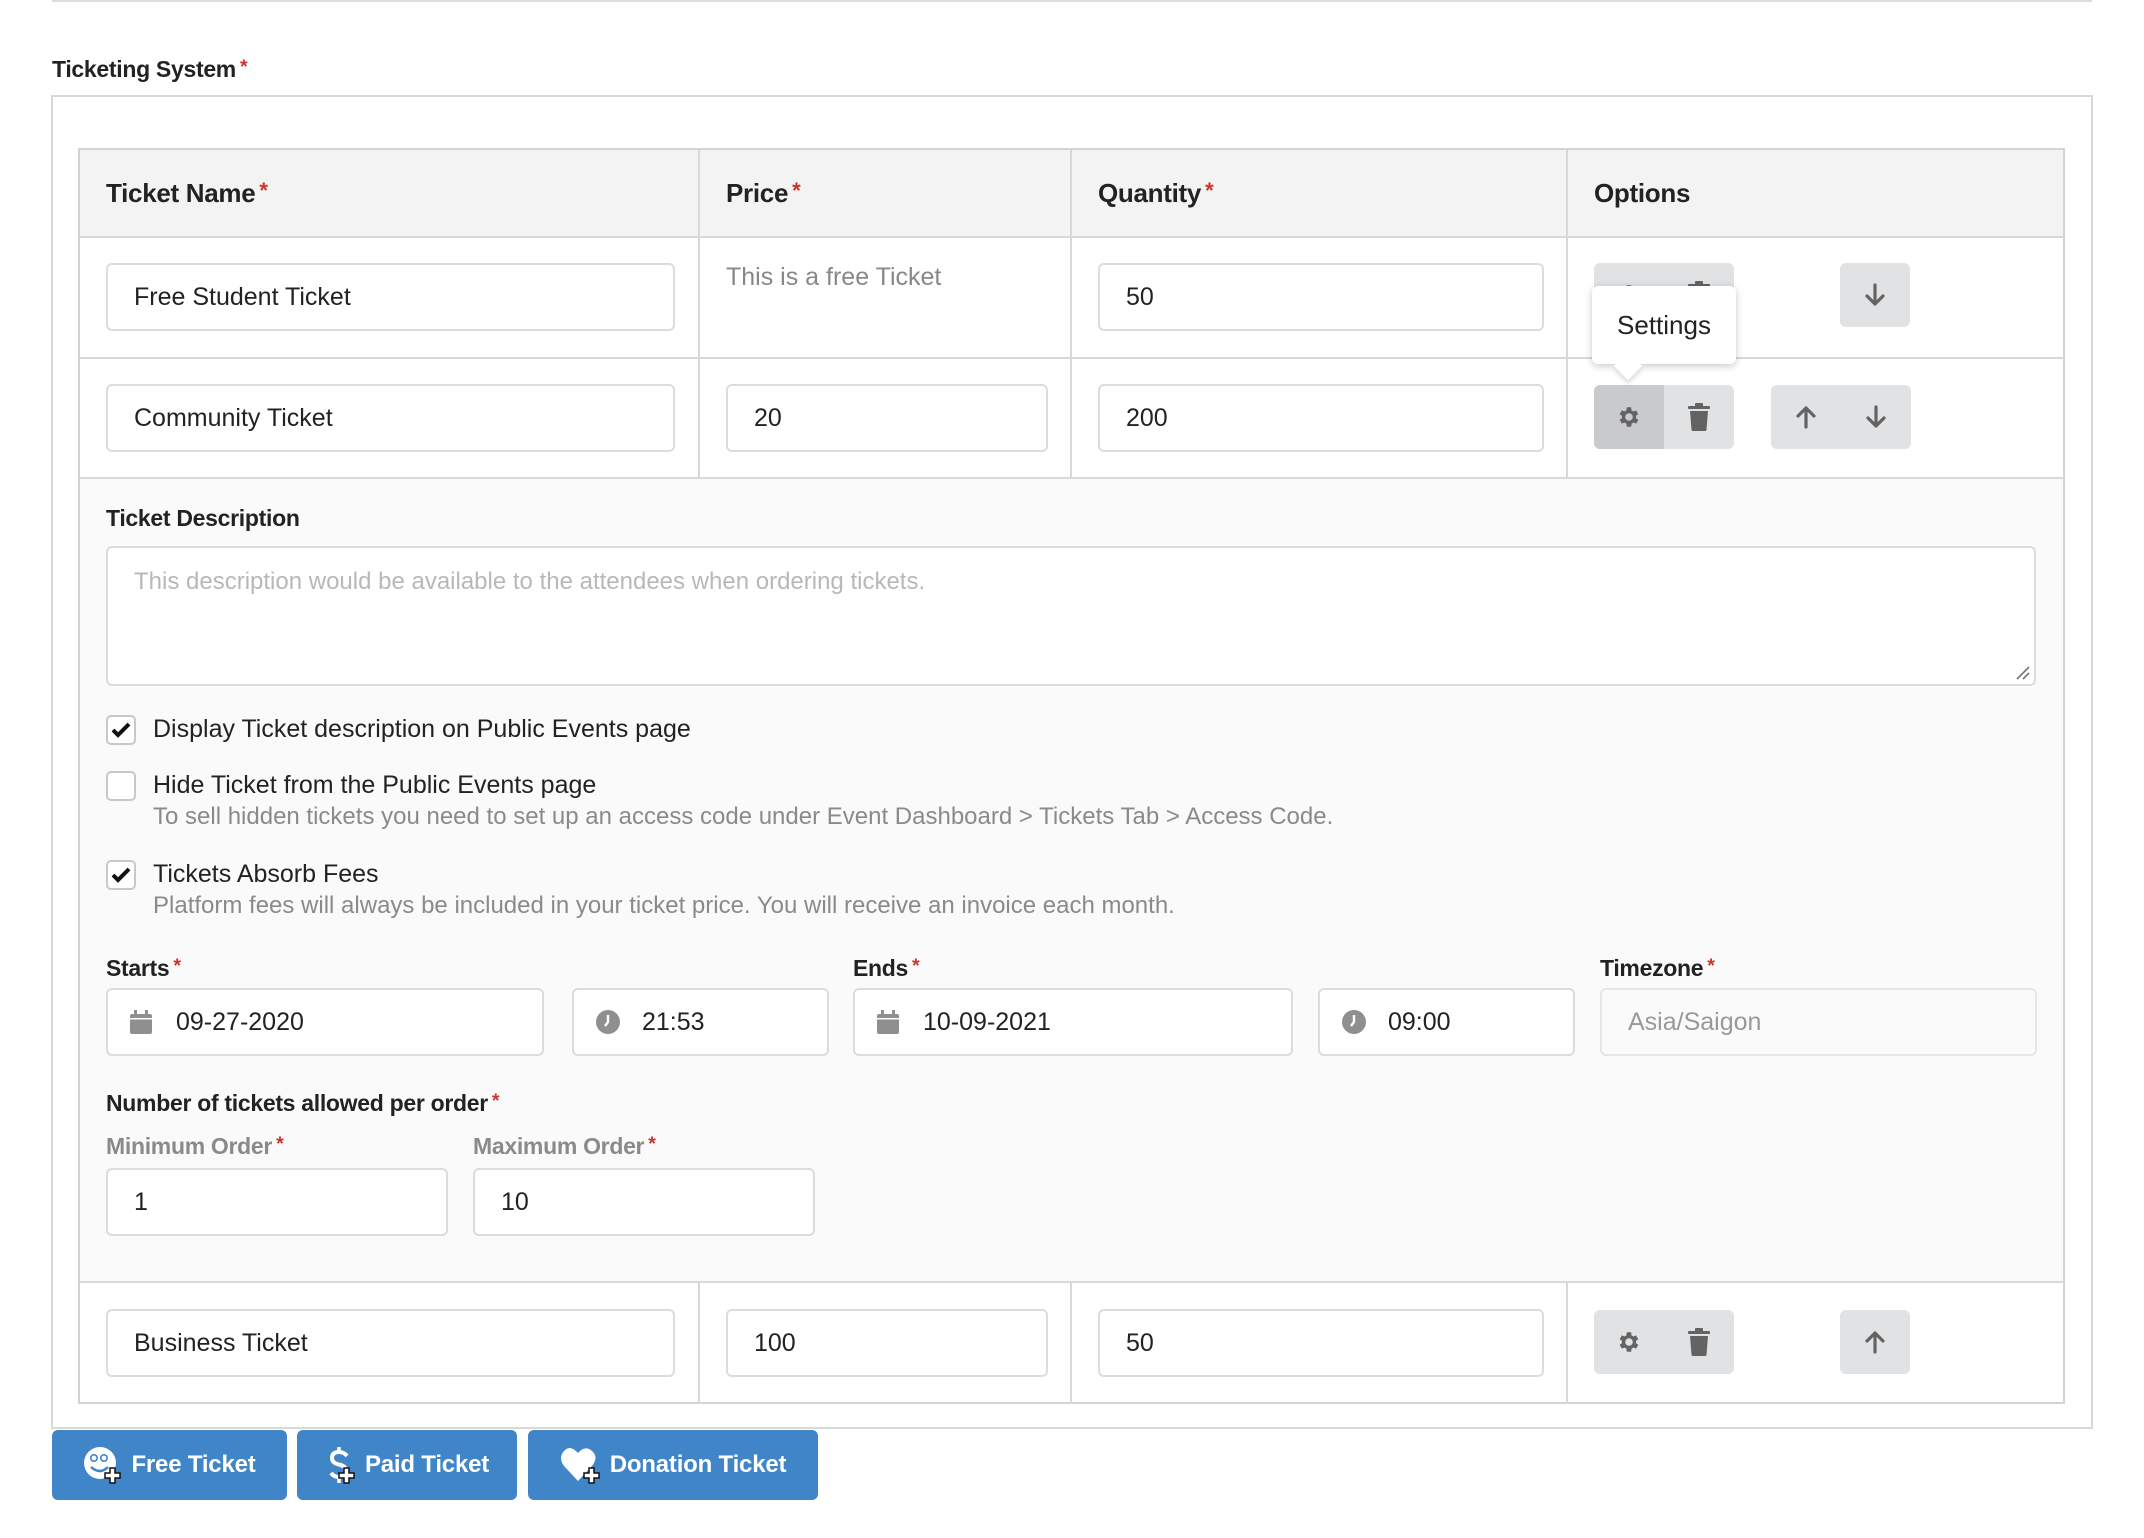 The width and height of the screenshot is (2144, 1538). Describe the element at coordinates (1320, 193) in the screenshot. I see `header-quantity: Quantity *` at that location.